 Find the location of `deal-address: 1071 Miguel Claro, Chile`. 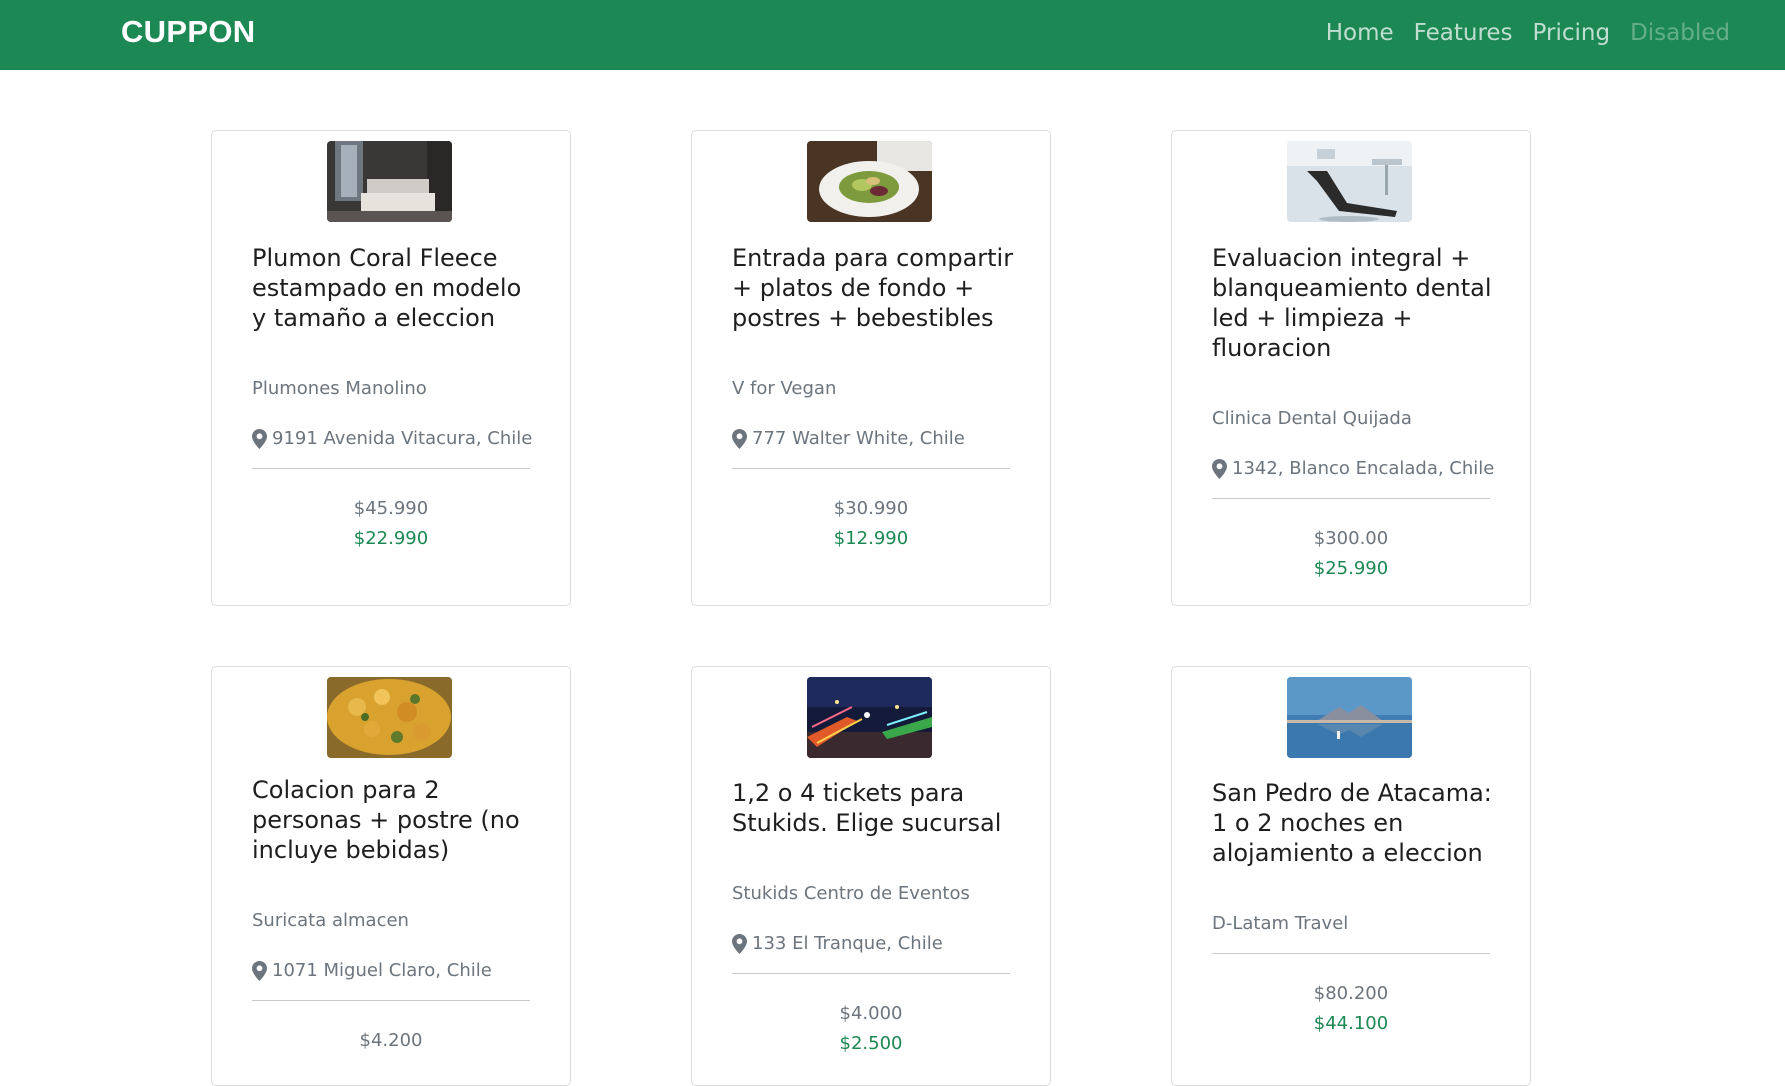

deal-address: 1071 Miguel Claro, Chile is located at coordinates (394, 971).